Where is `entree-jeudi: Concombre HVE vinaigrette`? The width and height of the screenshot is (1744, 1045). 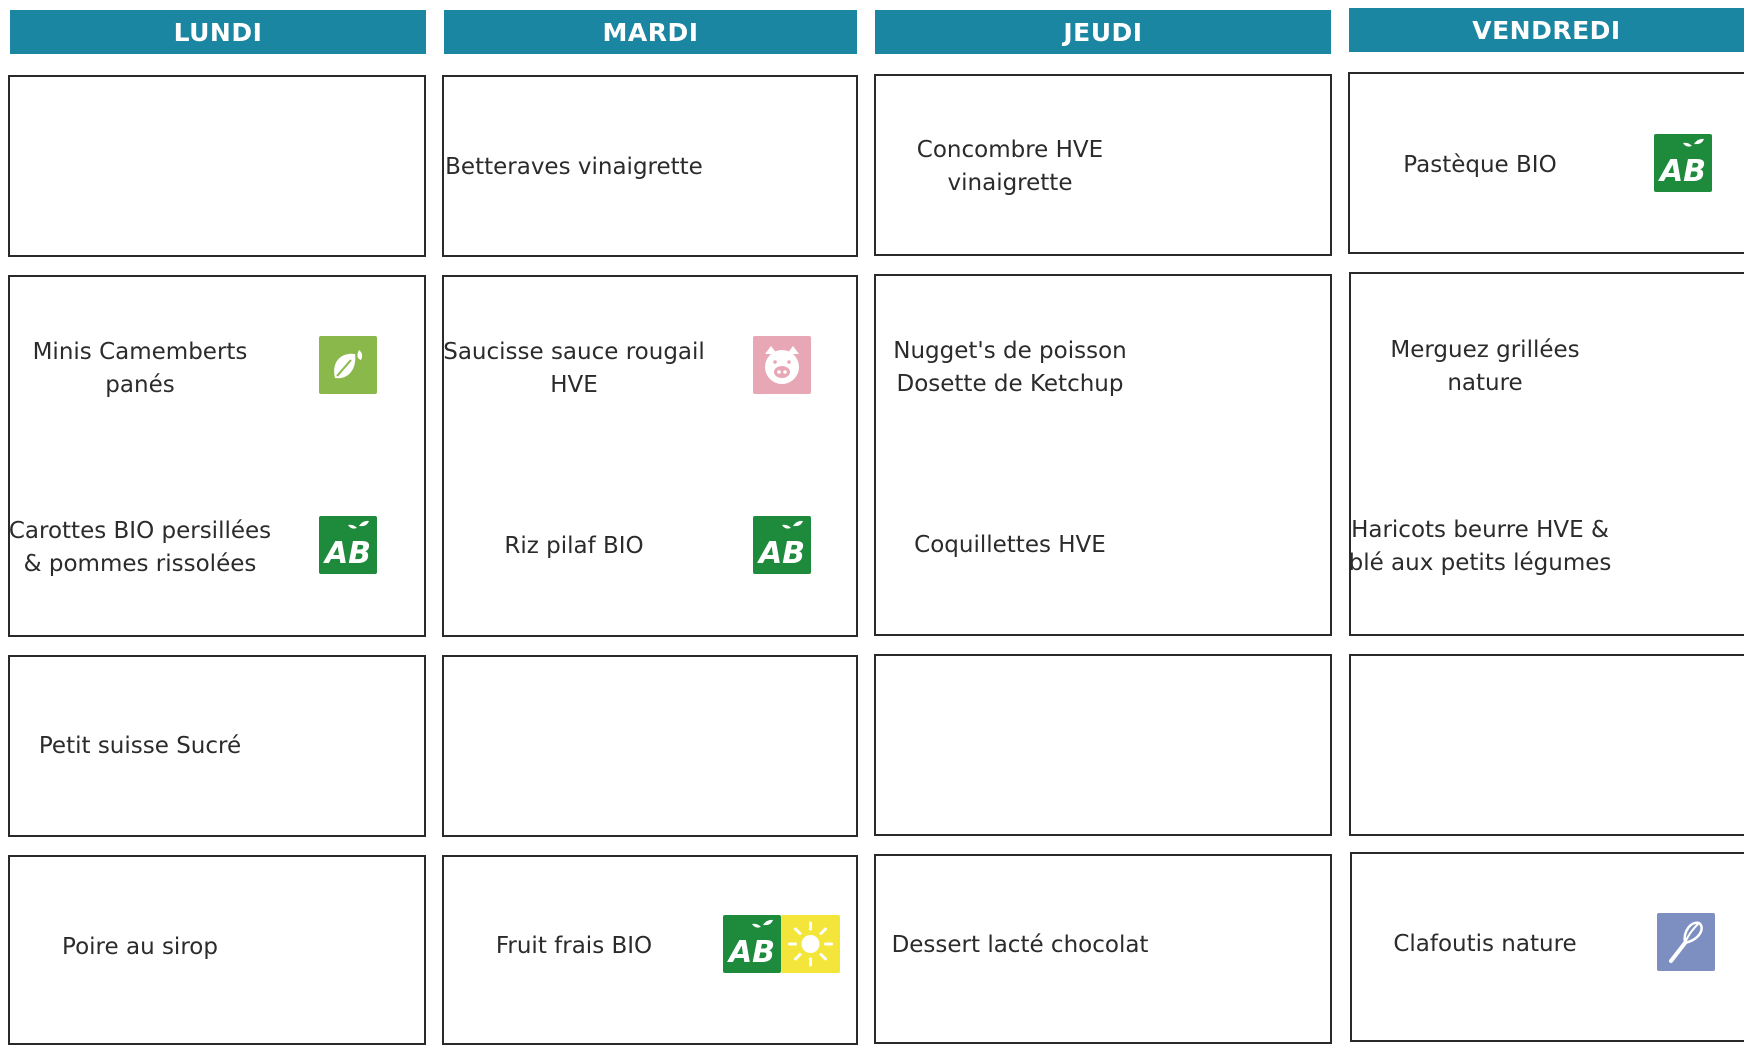
entree-jeudi: Concombre HVE vinaigrette is located at coordinates (1010, 166).